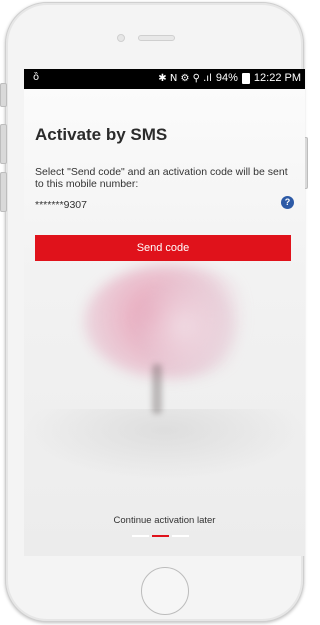 This screenshot has height=625, width=320. I want to click on page-indicator, so click(160, 536).